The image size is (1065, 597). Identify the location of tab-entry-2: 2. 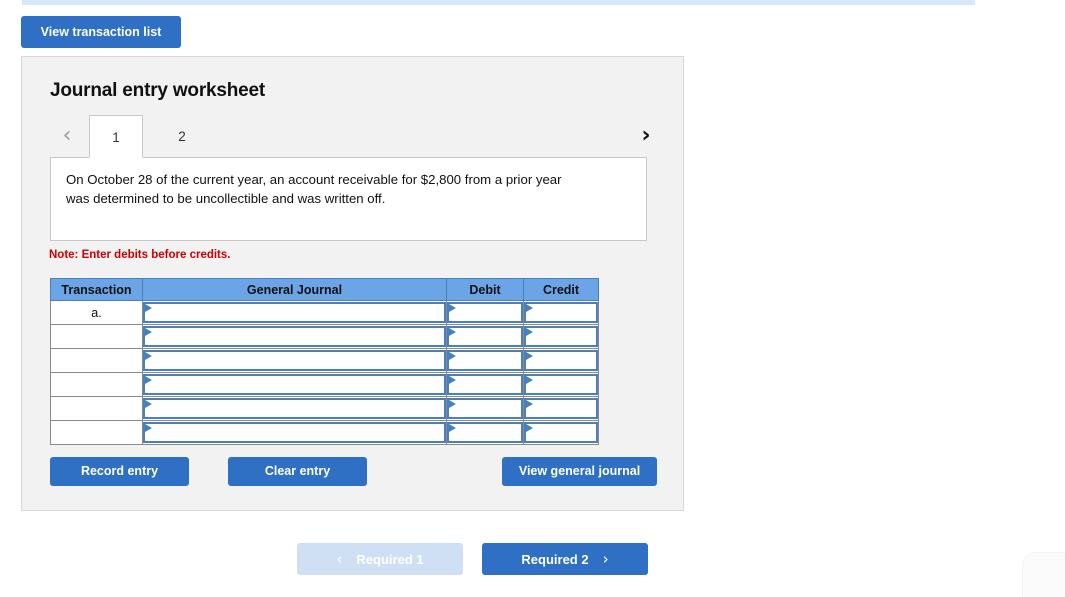
(182, 136).